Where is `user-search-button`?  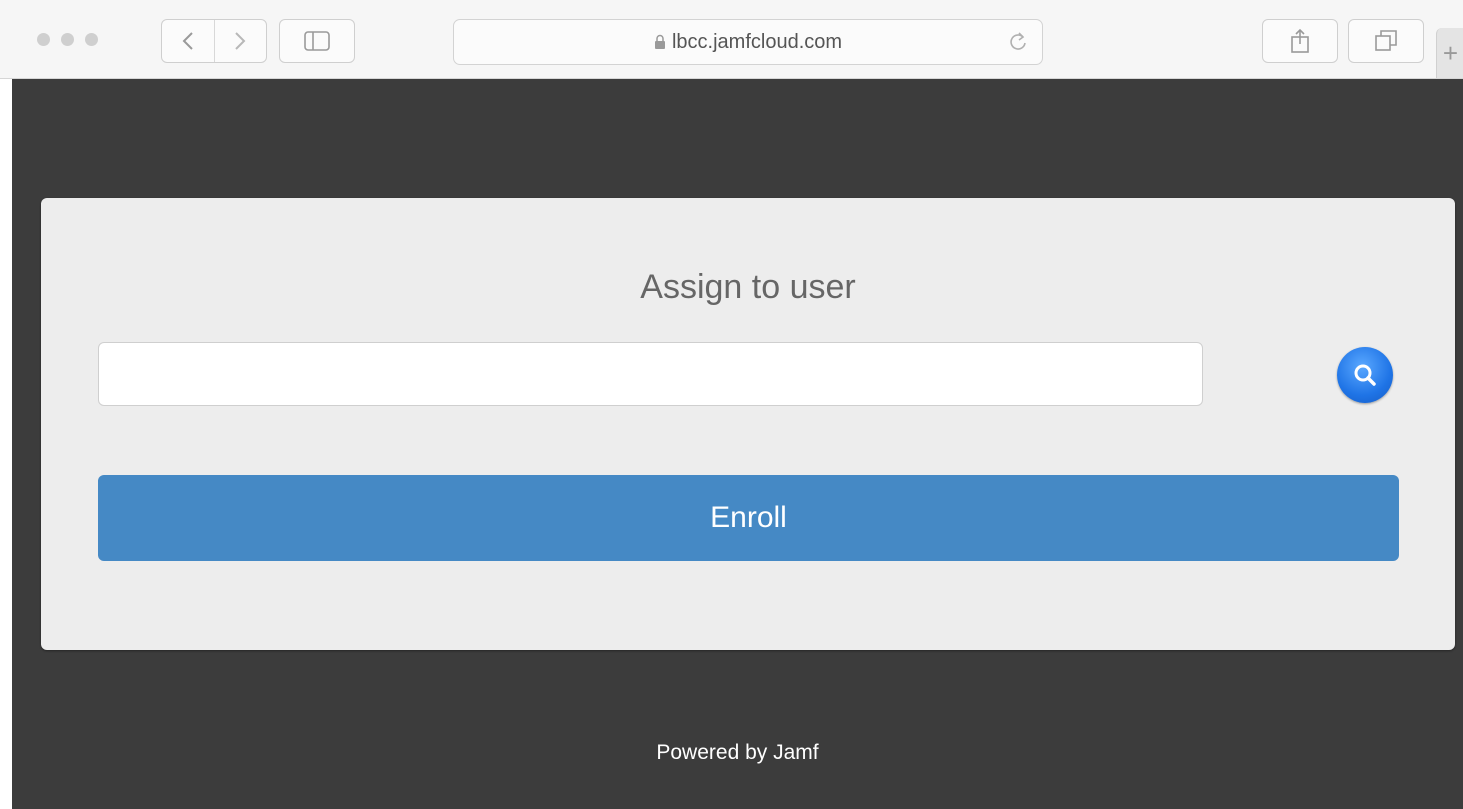 user-search-button is located at coordinates (1365, 375).